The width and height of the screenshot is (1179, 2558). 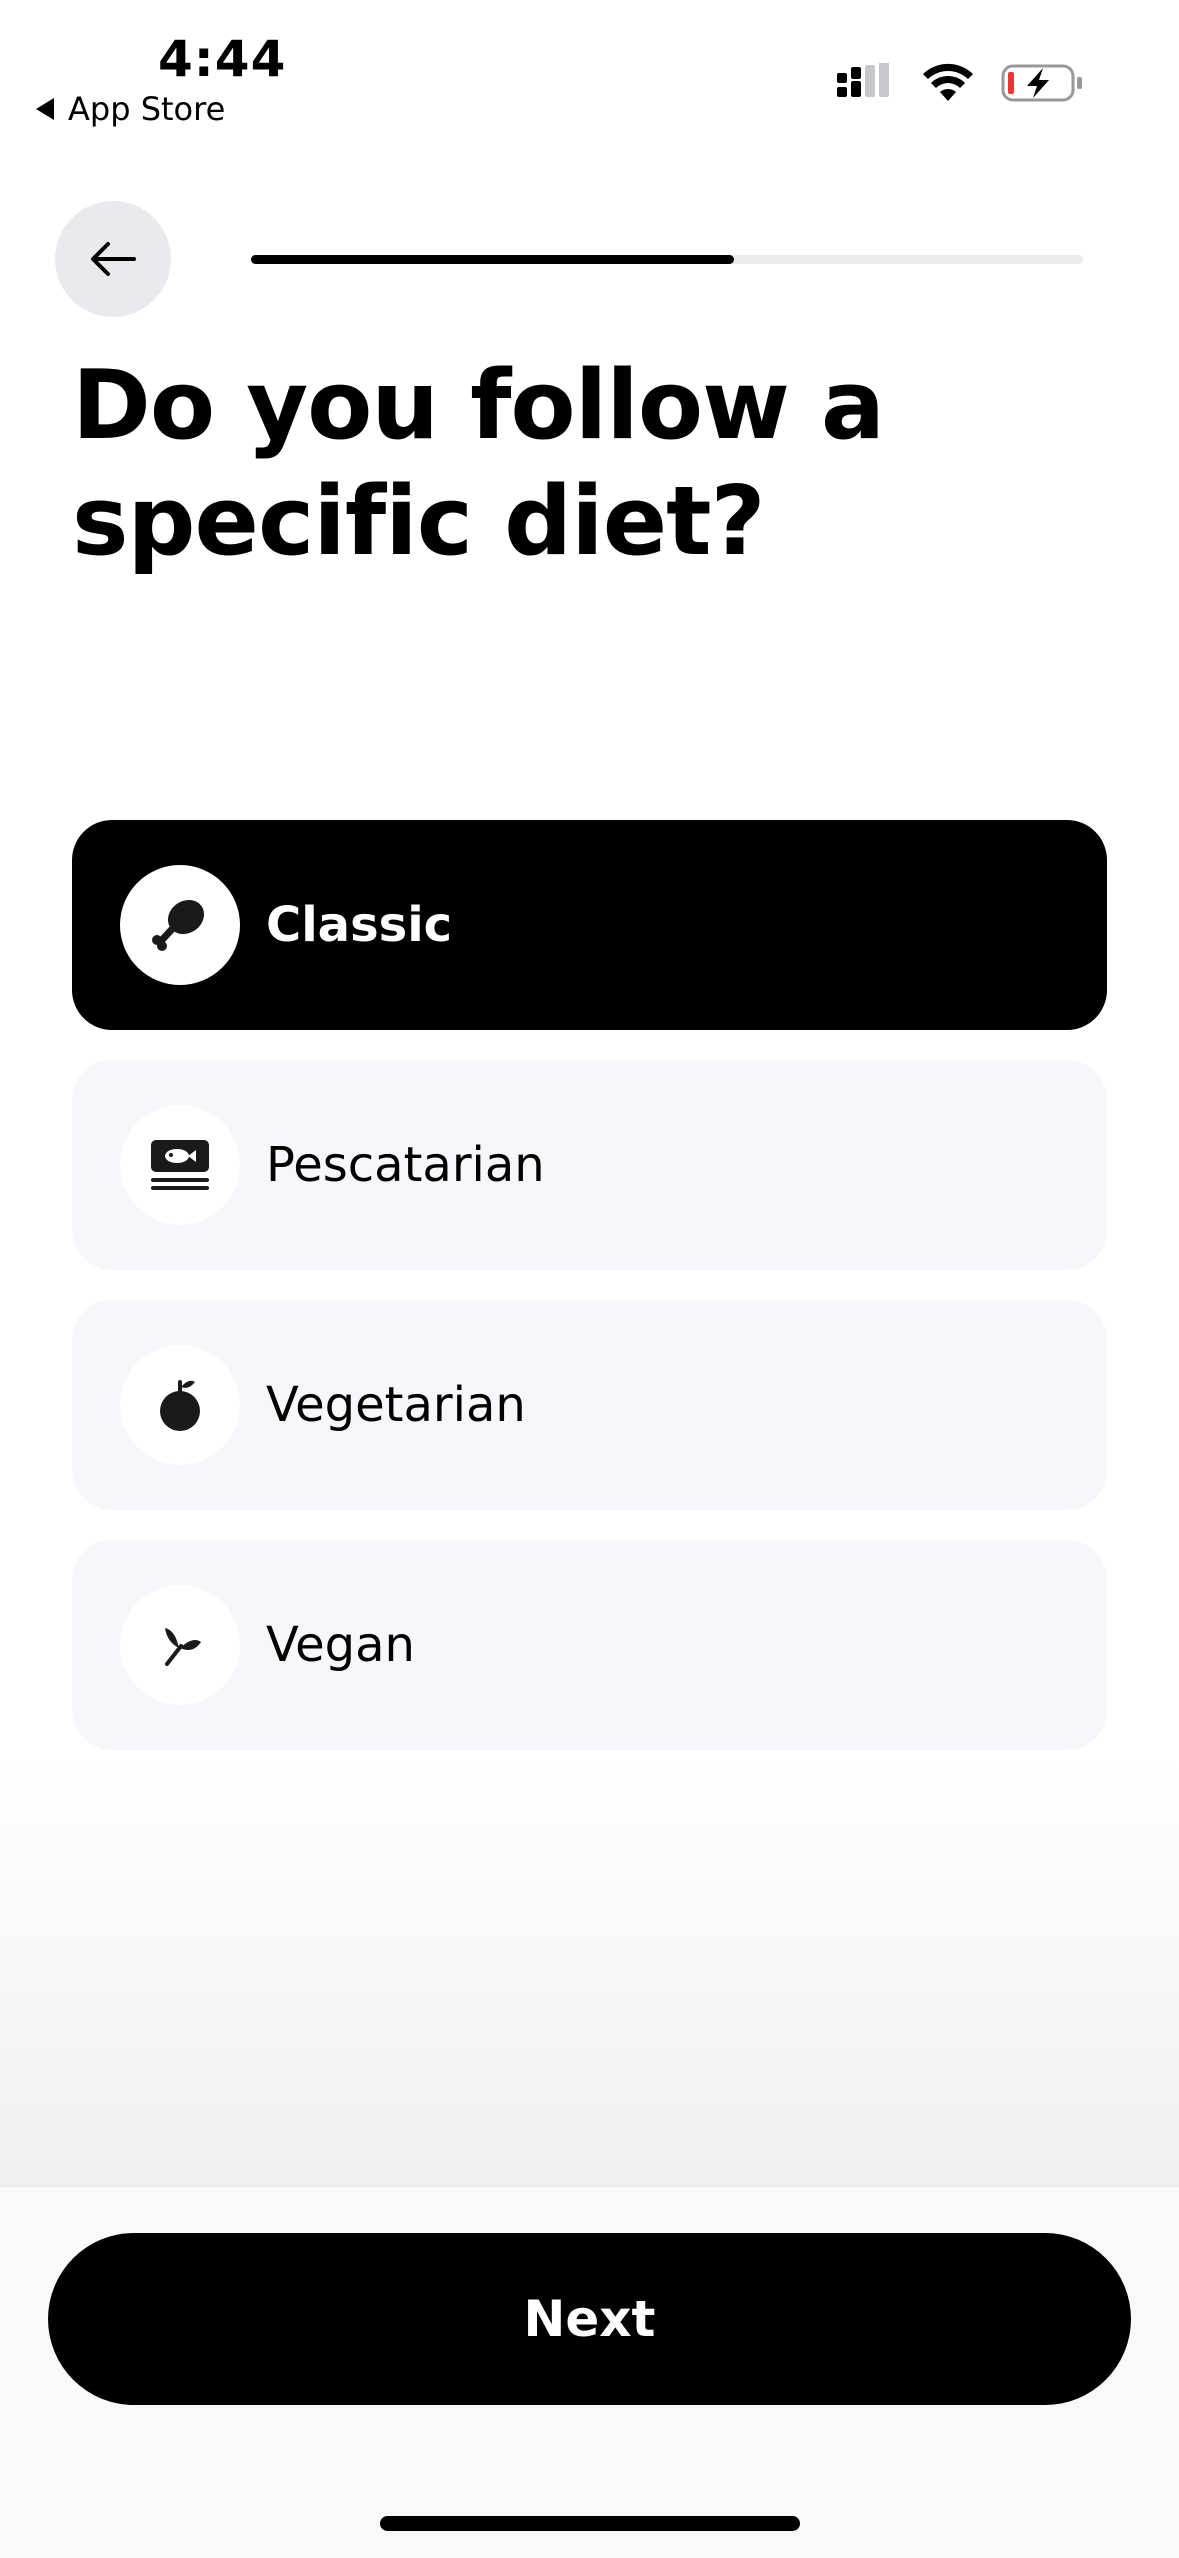 I want to click on drumstick-icon, so click(x=180, y=925).